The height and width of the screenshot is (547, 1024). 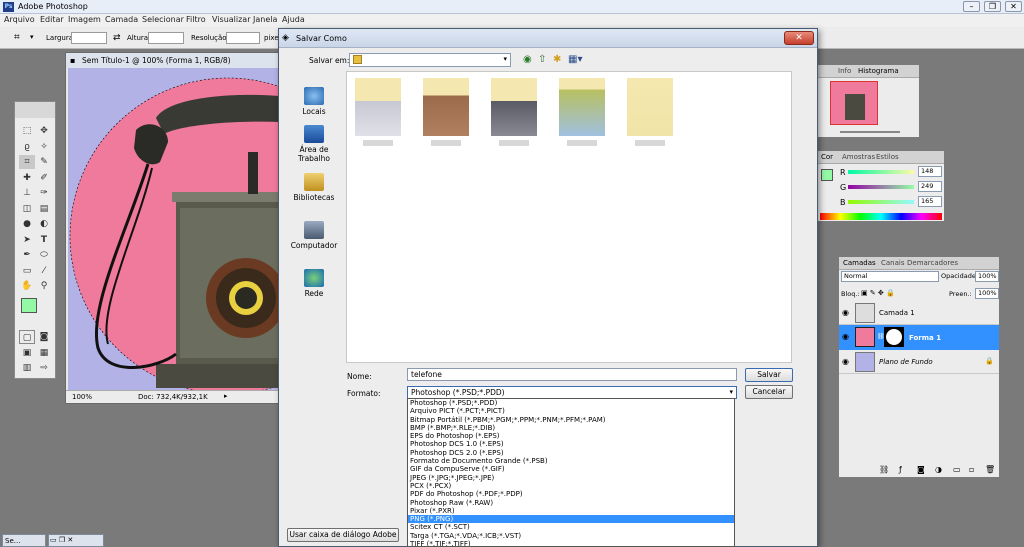 What do you see at coordinates (571, 469) in the screenshot?
I see `format-option: GIF da CompuServe (*.GIF)` at bounding box center [571, 469].